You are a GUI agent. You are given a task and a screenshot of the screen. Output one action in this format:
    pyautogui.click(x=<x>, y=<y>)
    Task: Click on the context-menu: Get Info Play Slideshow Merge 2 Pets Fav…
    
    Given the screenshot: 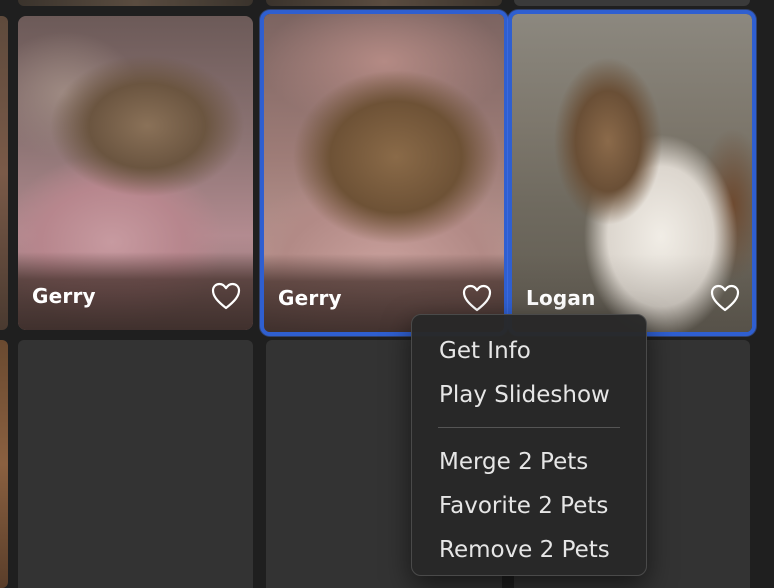 What is the action you would take?
    pyautogui.click(x=529, y=445)
    